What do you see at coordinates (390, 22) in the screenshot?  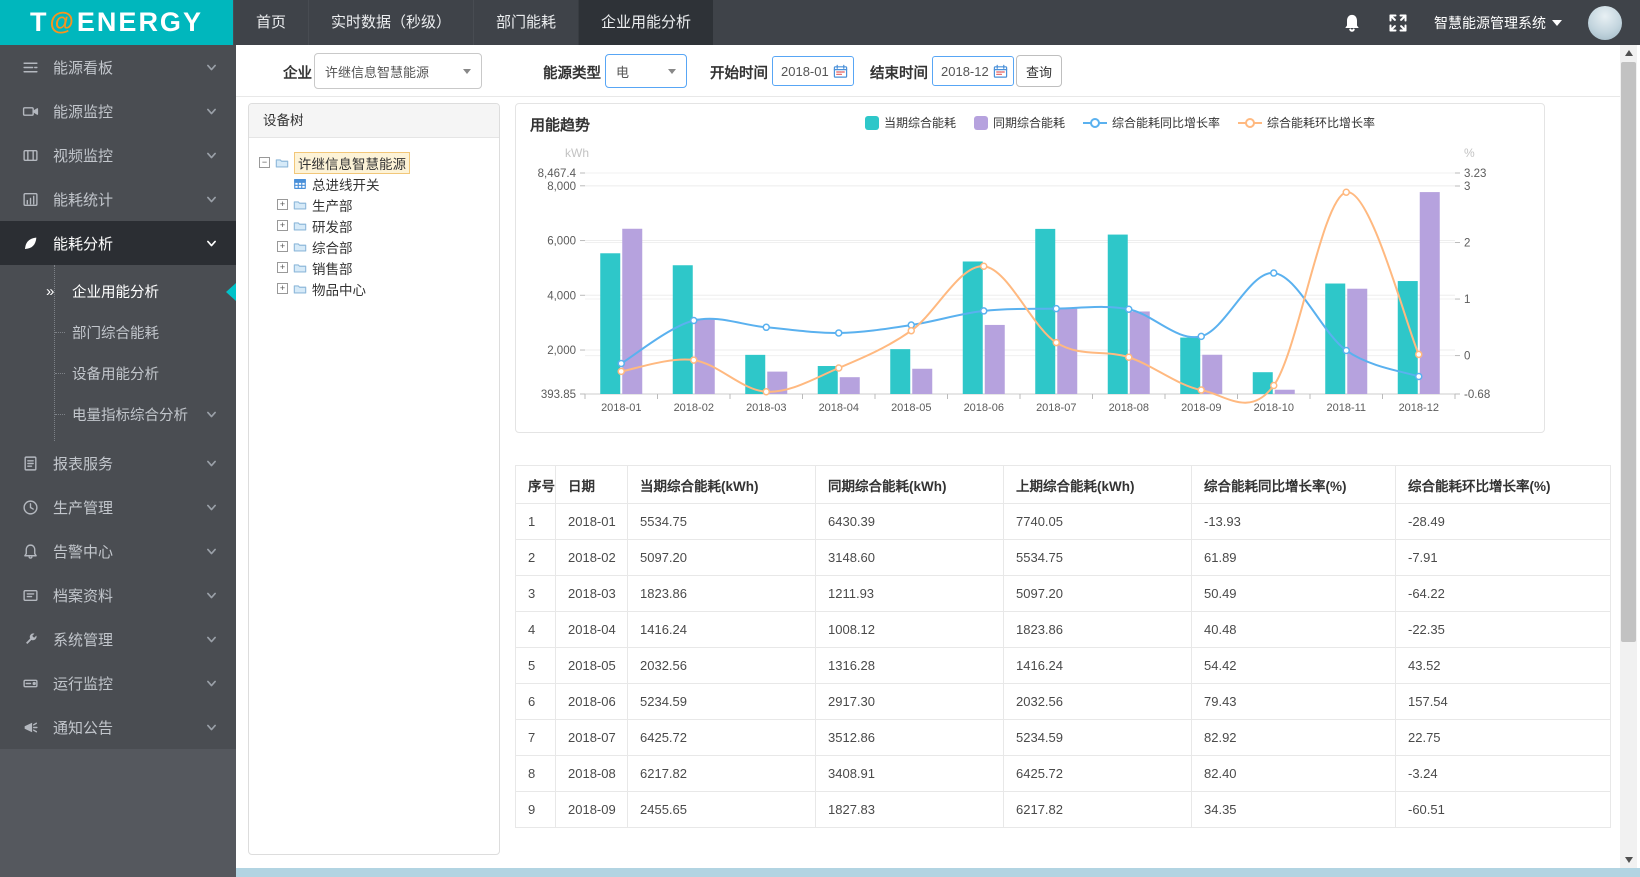 I see `nav-item: 实时数据（秒级）` at bounding box center [390, 22].